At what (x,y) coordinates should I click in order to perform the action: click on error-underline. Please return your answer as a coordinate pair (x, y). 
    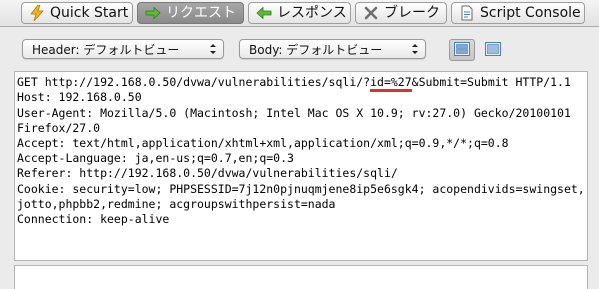
    Looking at the image, I should click on (391, 90).